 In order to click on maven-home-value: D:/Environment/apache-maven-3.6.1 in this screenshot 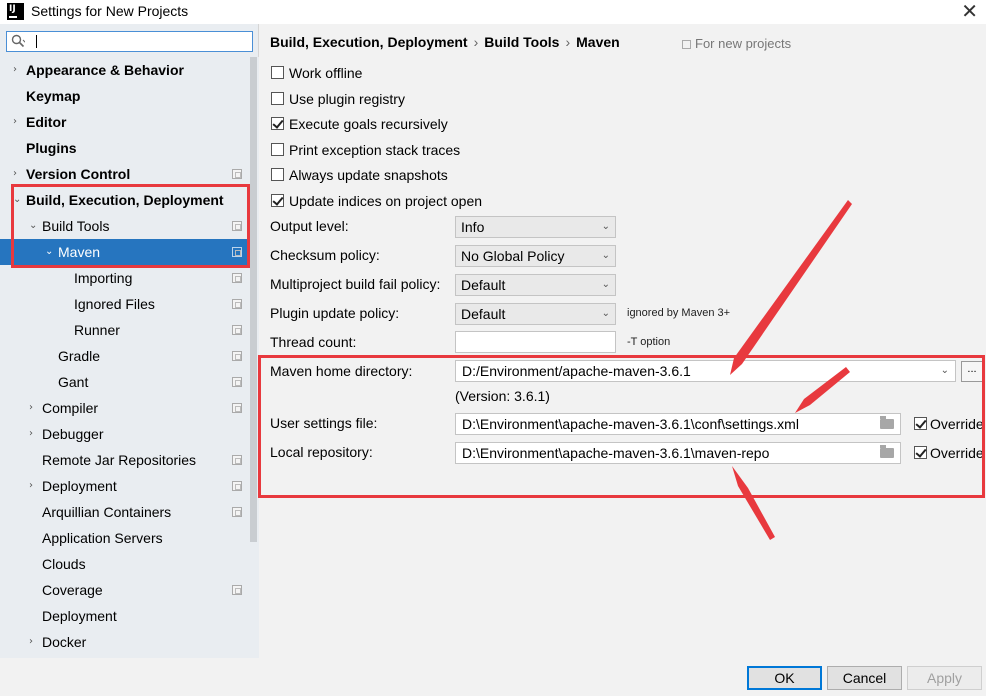, I will do `click(576, 371)`.